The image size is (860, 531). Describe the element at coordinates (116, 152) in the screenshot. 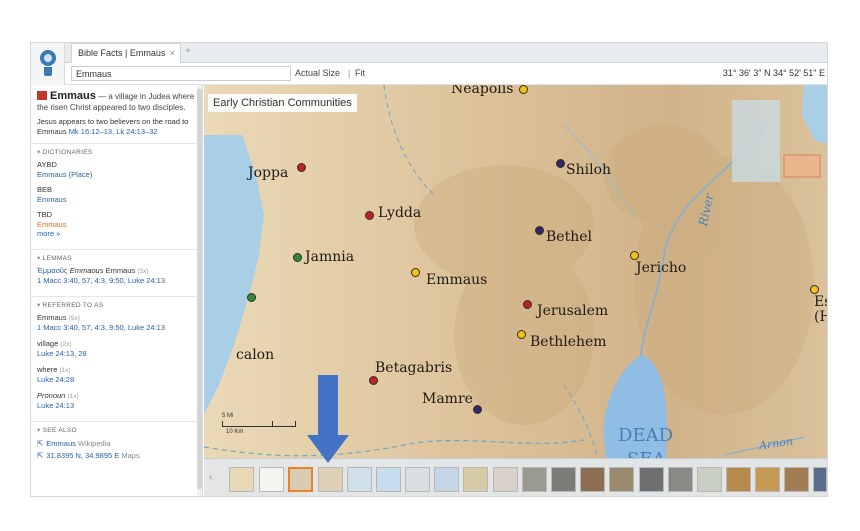

I see `dictionaries-heading: DICTIONARIES` at that location.